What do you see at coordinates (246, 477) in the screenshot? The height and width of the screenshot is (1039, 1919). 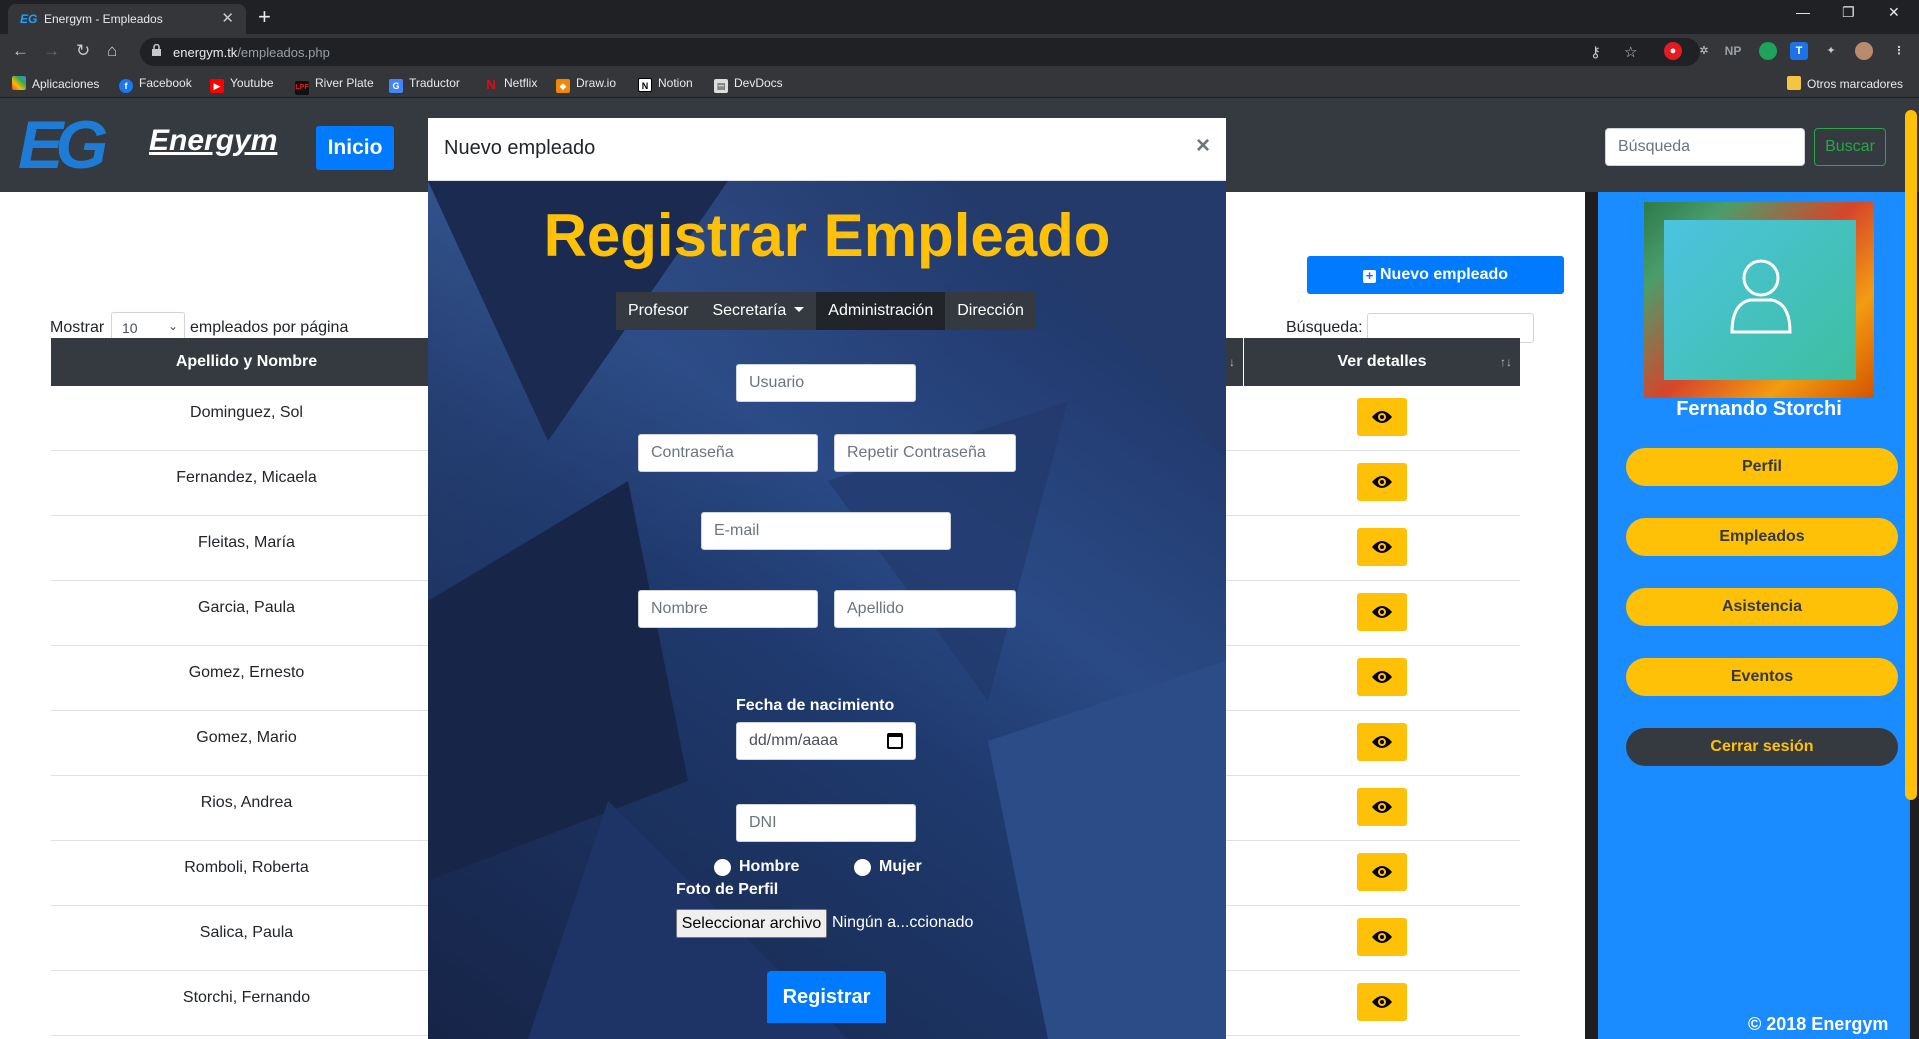 I see `employee-name: Fernandez, Micaela` at bounding box center [246, 477].